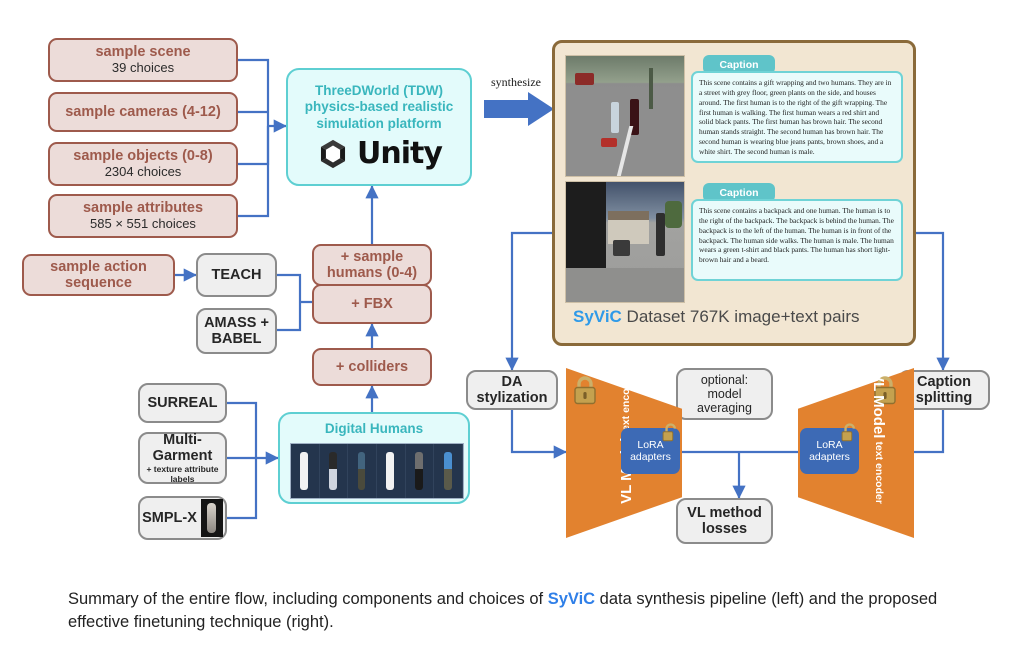 This screenshot has height=663, width=1024. I want to click on optional-line-3: averaging, so click(724, 408).